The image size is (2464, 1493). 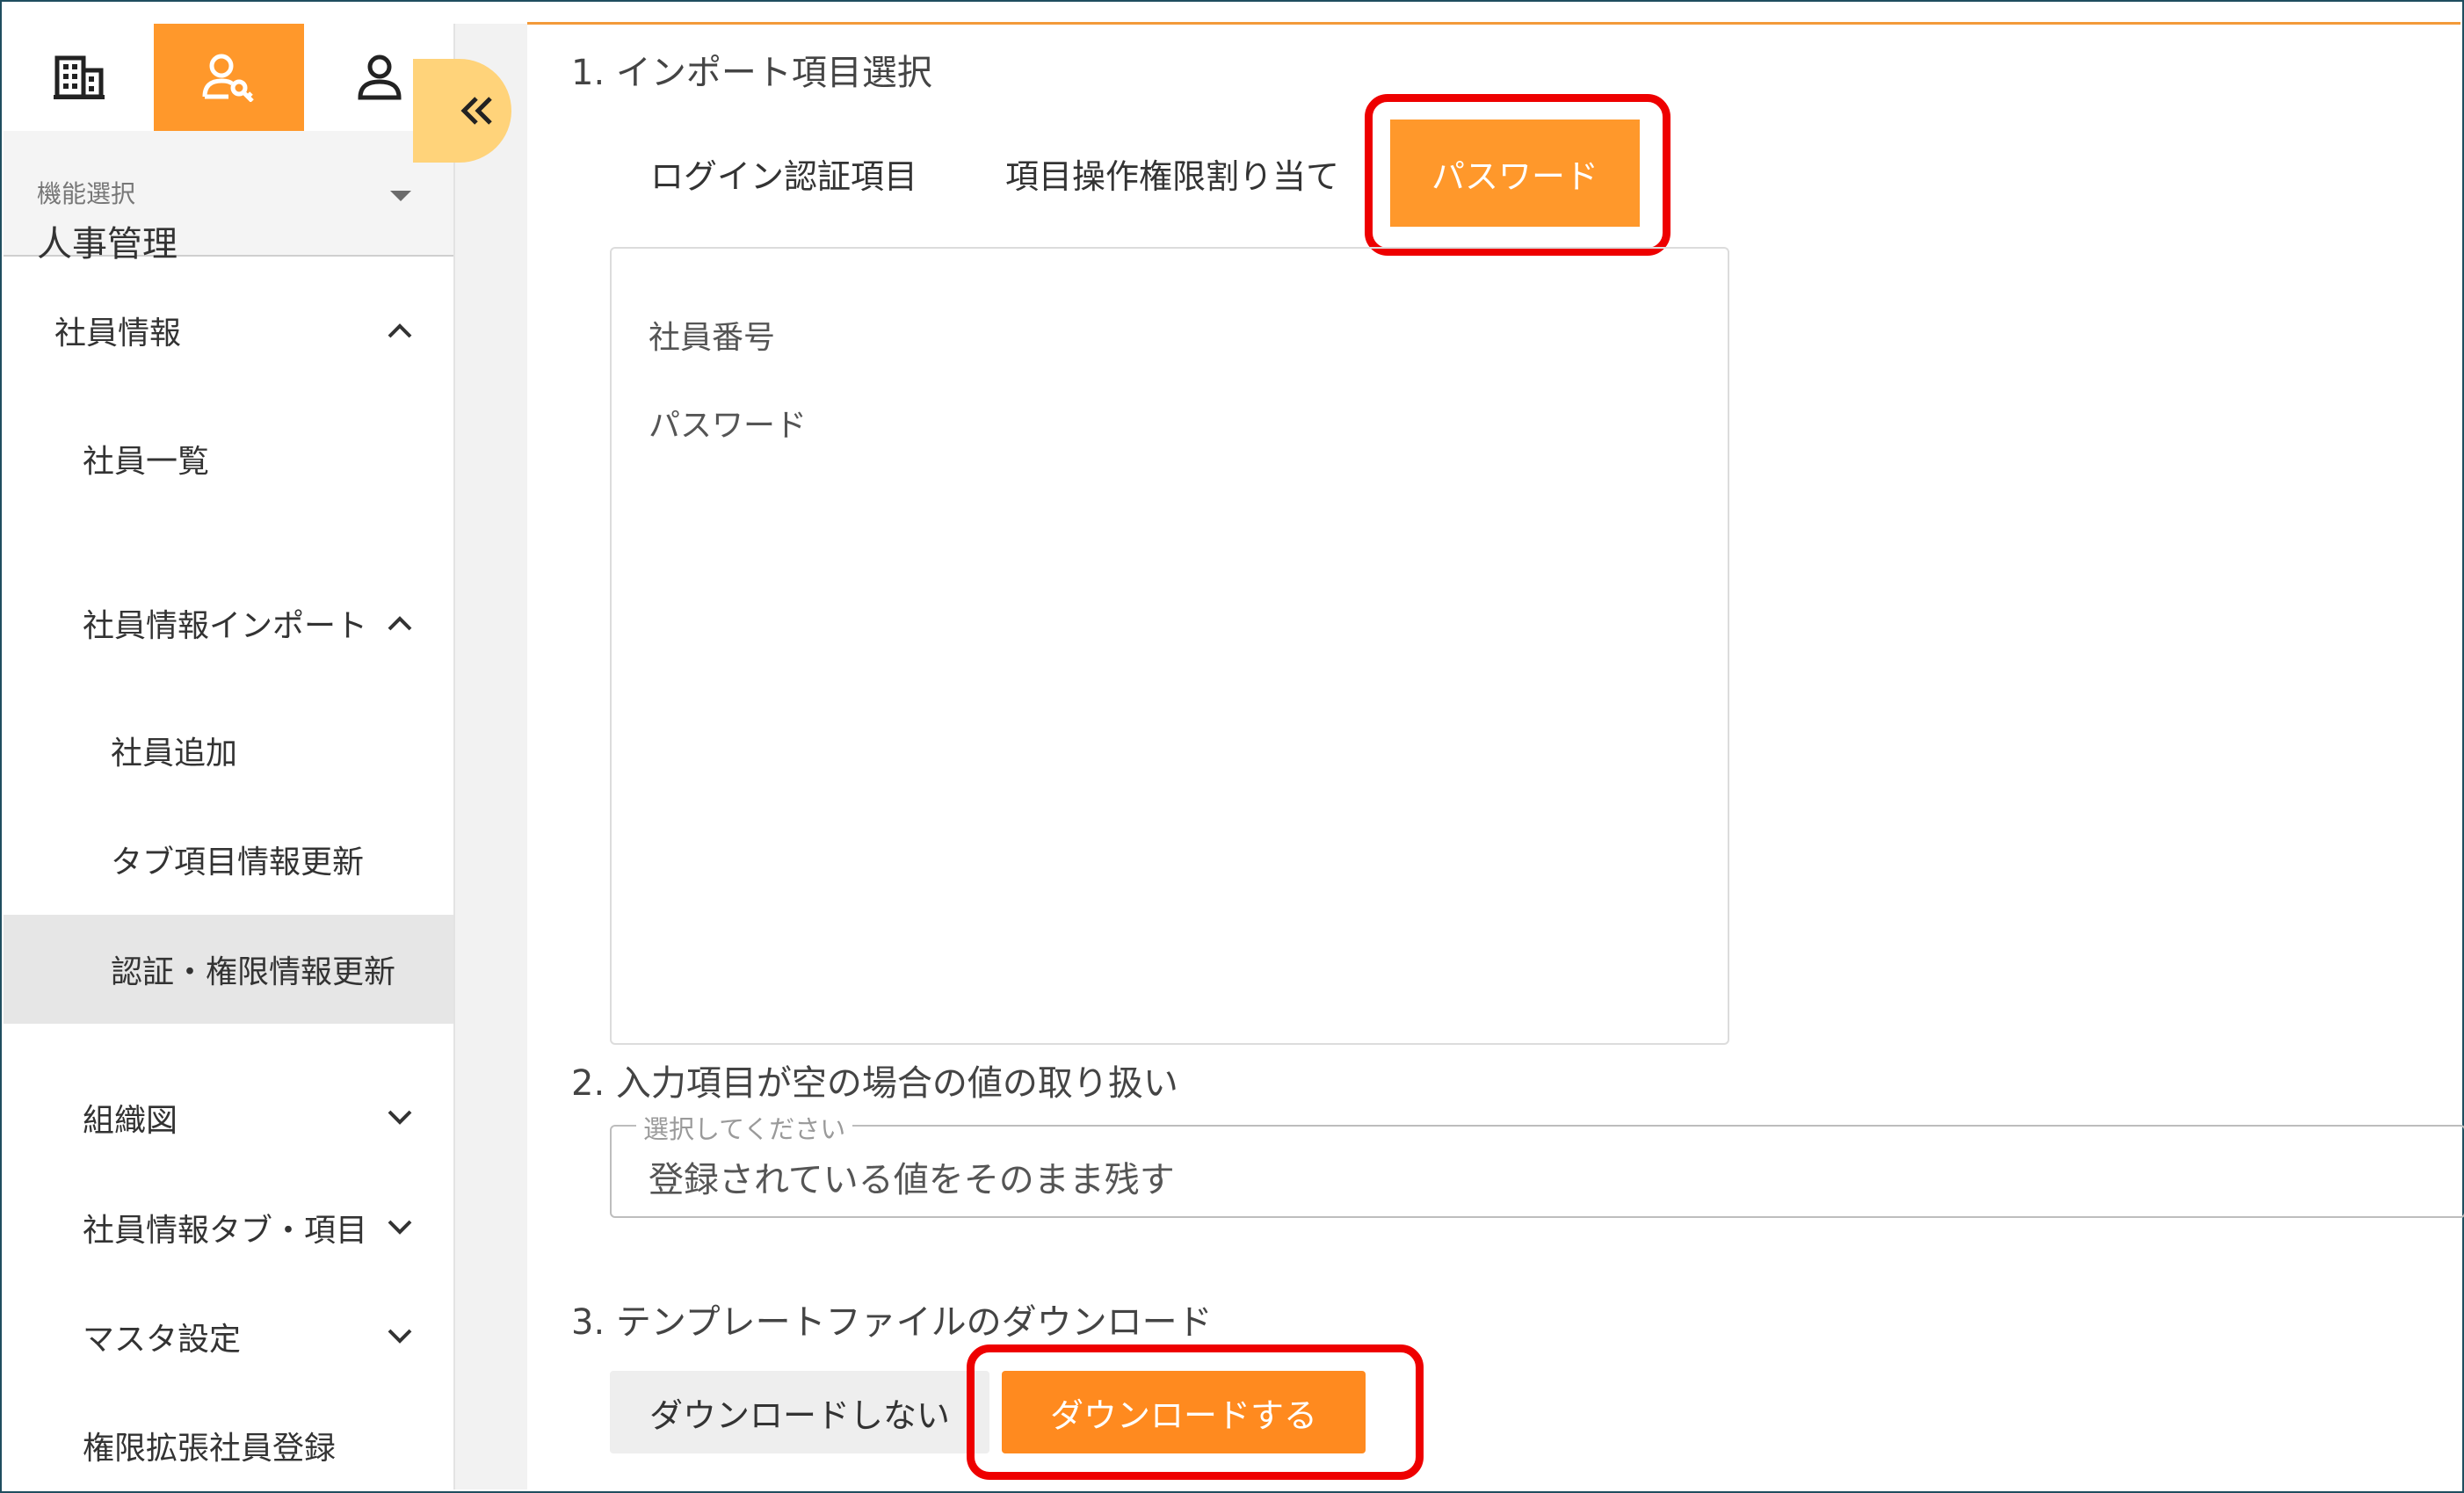 What do you see at coordinates (1517, 175) in the screenshot?
I see `highlight-password-tab` at bounding box center [1517, 175].